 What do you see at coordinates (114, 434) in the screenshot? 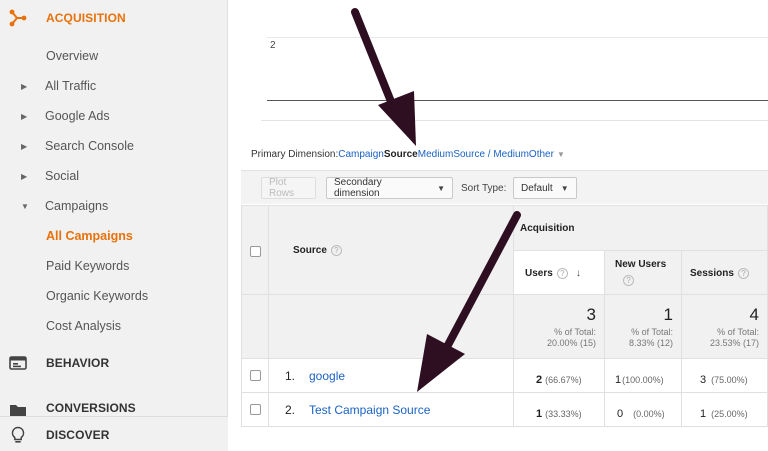
I see `nav-section-discover: DISCOVER` at bounding box center [114, 434].